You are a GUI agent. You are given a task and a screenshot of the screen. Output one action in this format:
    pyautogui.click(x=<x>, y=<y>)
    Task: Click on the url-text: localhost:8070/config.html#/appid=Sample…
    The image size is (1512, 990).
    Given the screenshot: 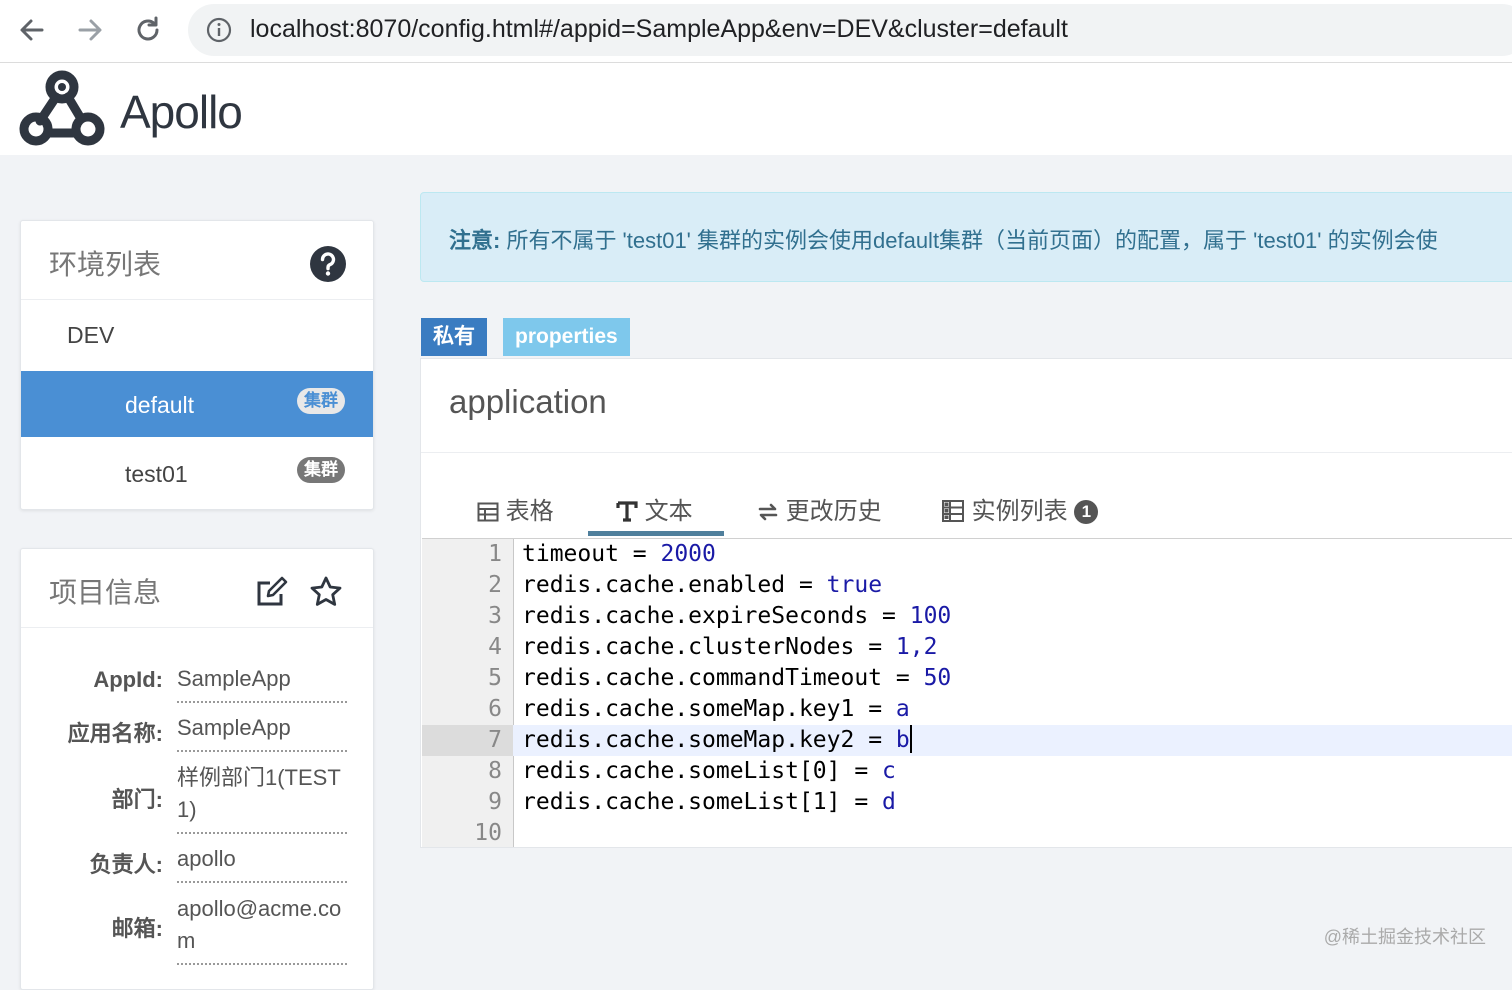 What is the action you would take?
    pyautogui.click(x=659, y=29)
    